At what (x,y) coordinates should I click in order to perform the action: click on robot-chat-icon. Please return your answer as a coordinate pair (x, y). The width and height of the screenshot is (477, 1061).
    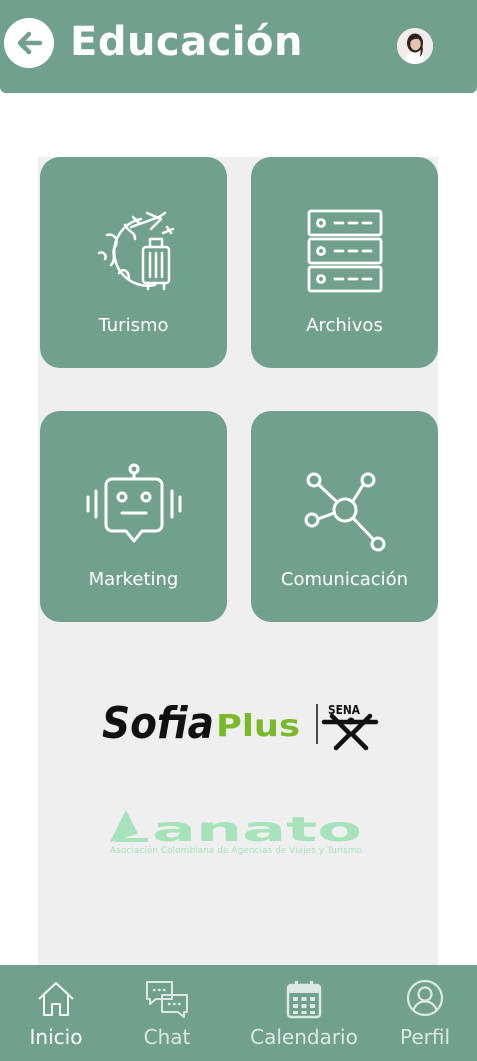
    Looking at the image, I should click on (133, 503).